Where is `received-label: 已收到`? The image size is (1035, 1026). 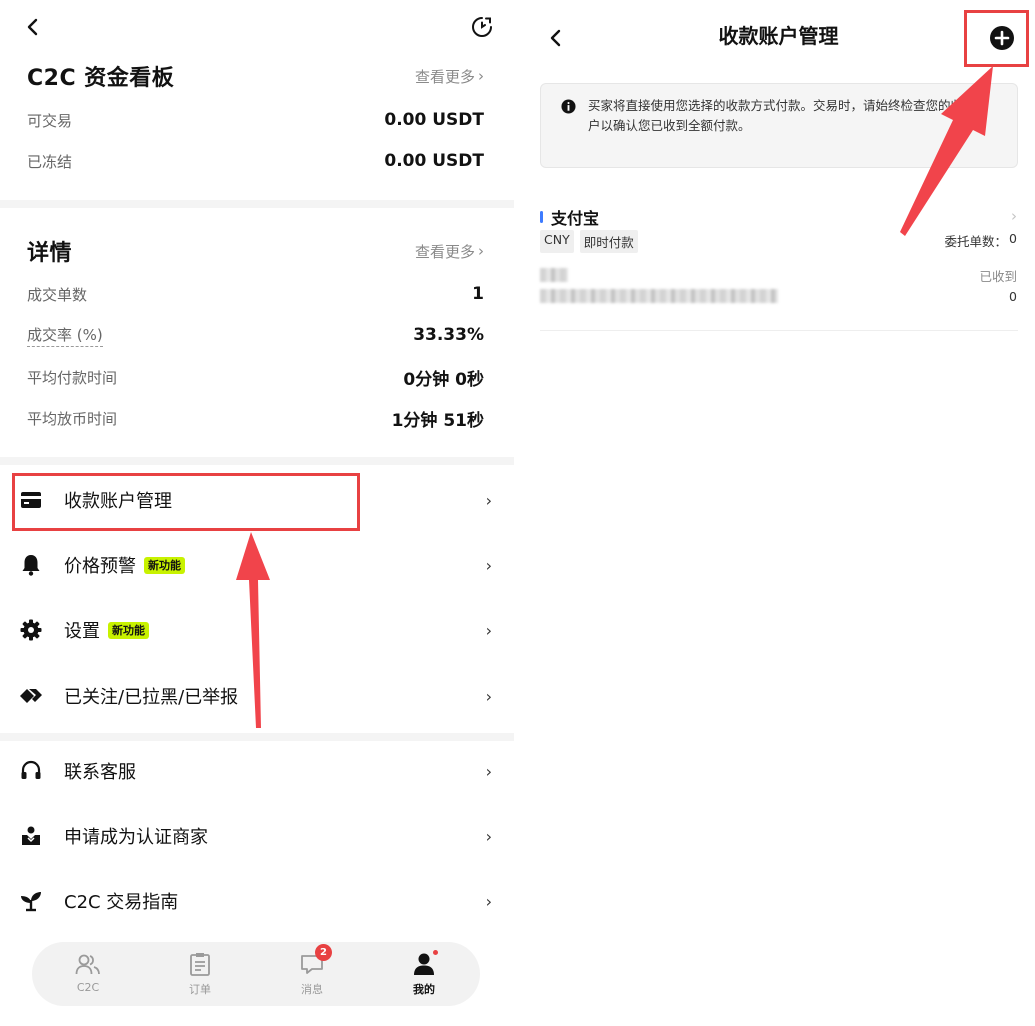 received-label: 已收到 is located at coordinates (998, 276).